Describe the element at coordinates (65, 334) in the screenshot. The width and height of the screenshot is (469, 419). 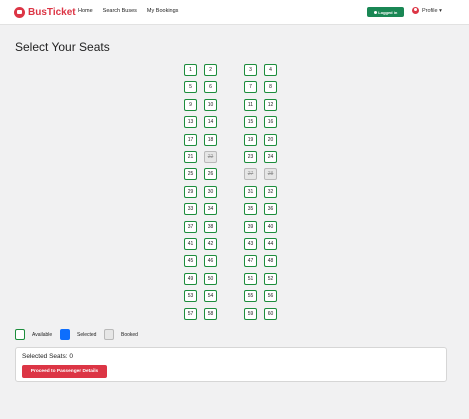
I see `selected-swatch-icon` at that location.